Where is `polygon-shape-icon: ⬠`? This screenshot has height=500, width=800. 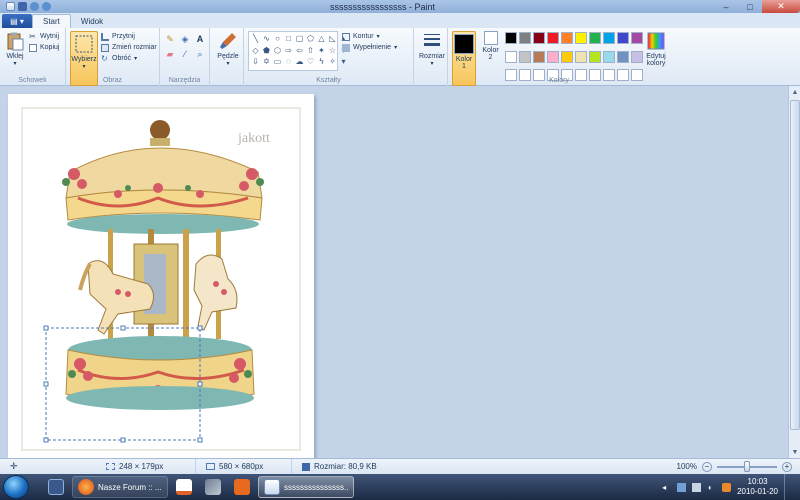
polygon-shape-icon: ⬠ is located at coordinates (310, 38).